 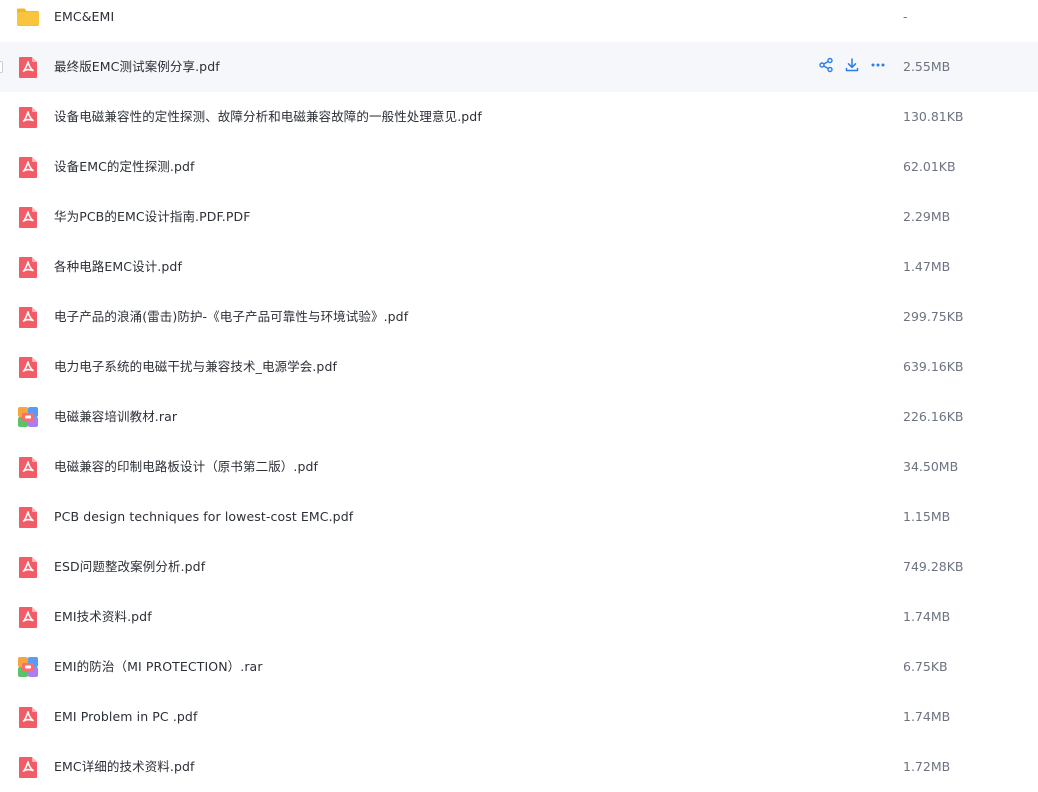 What do you see at coordinates (158, 667) in the screenshot?
I see `file-name: EMI的防治（MI PROTECTION）.rar` at bounding box center [158, 667].